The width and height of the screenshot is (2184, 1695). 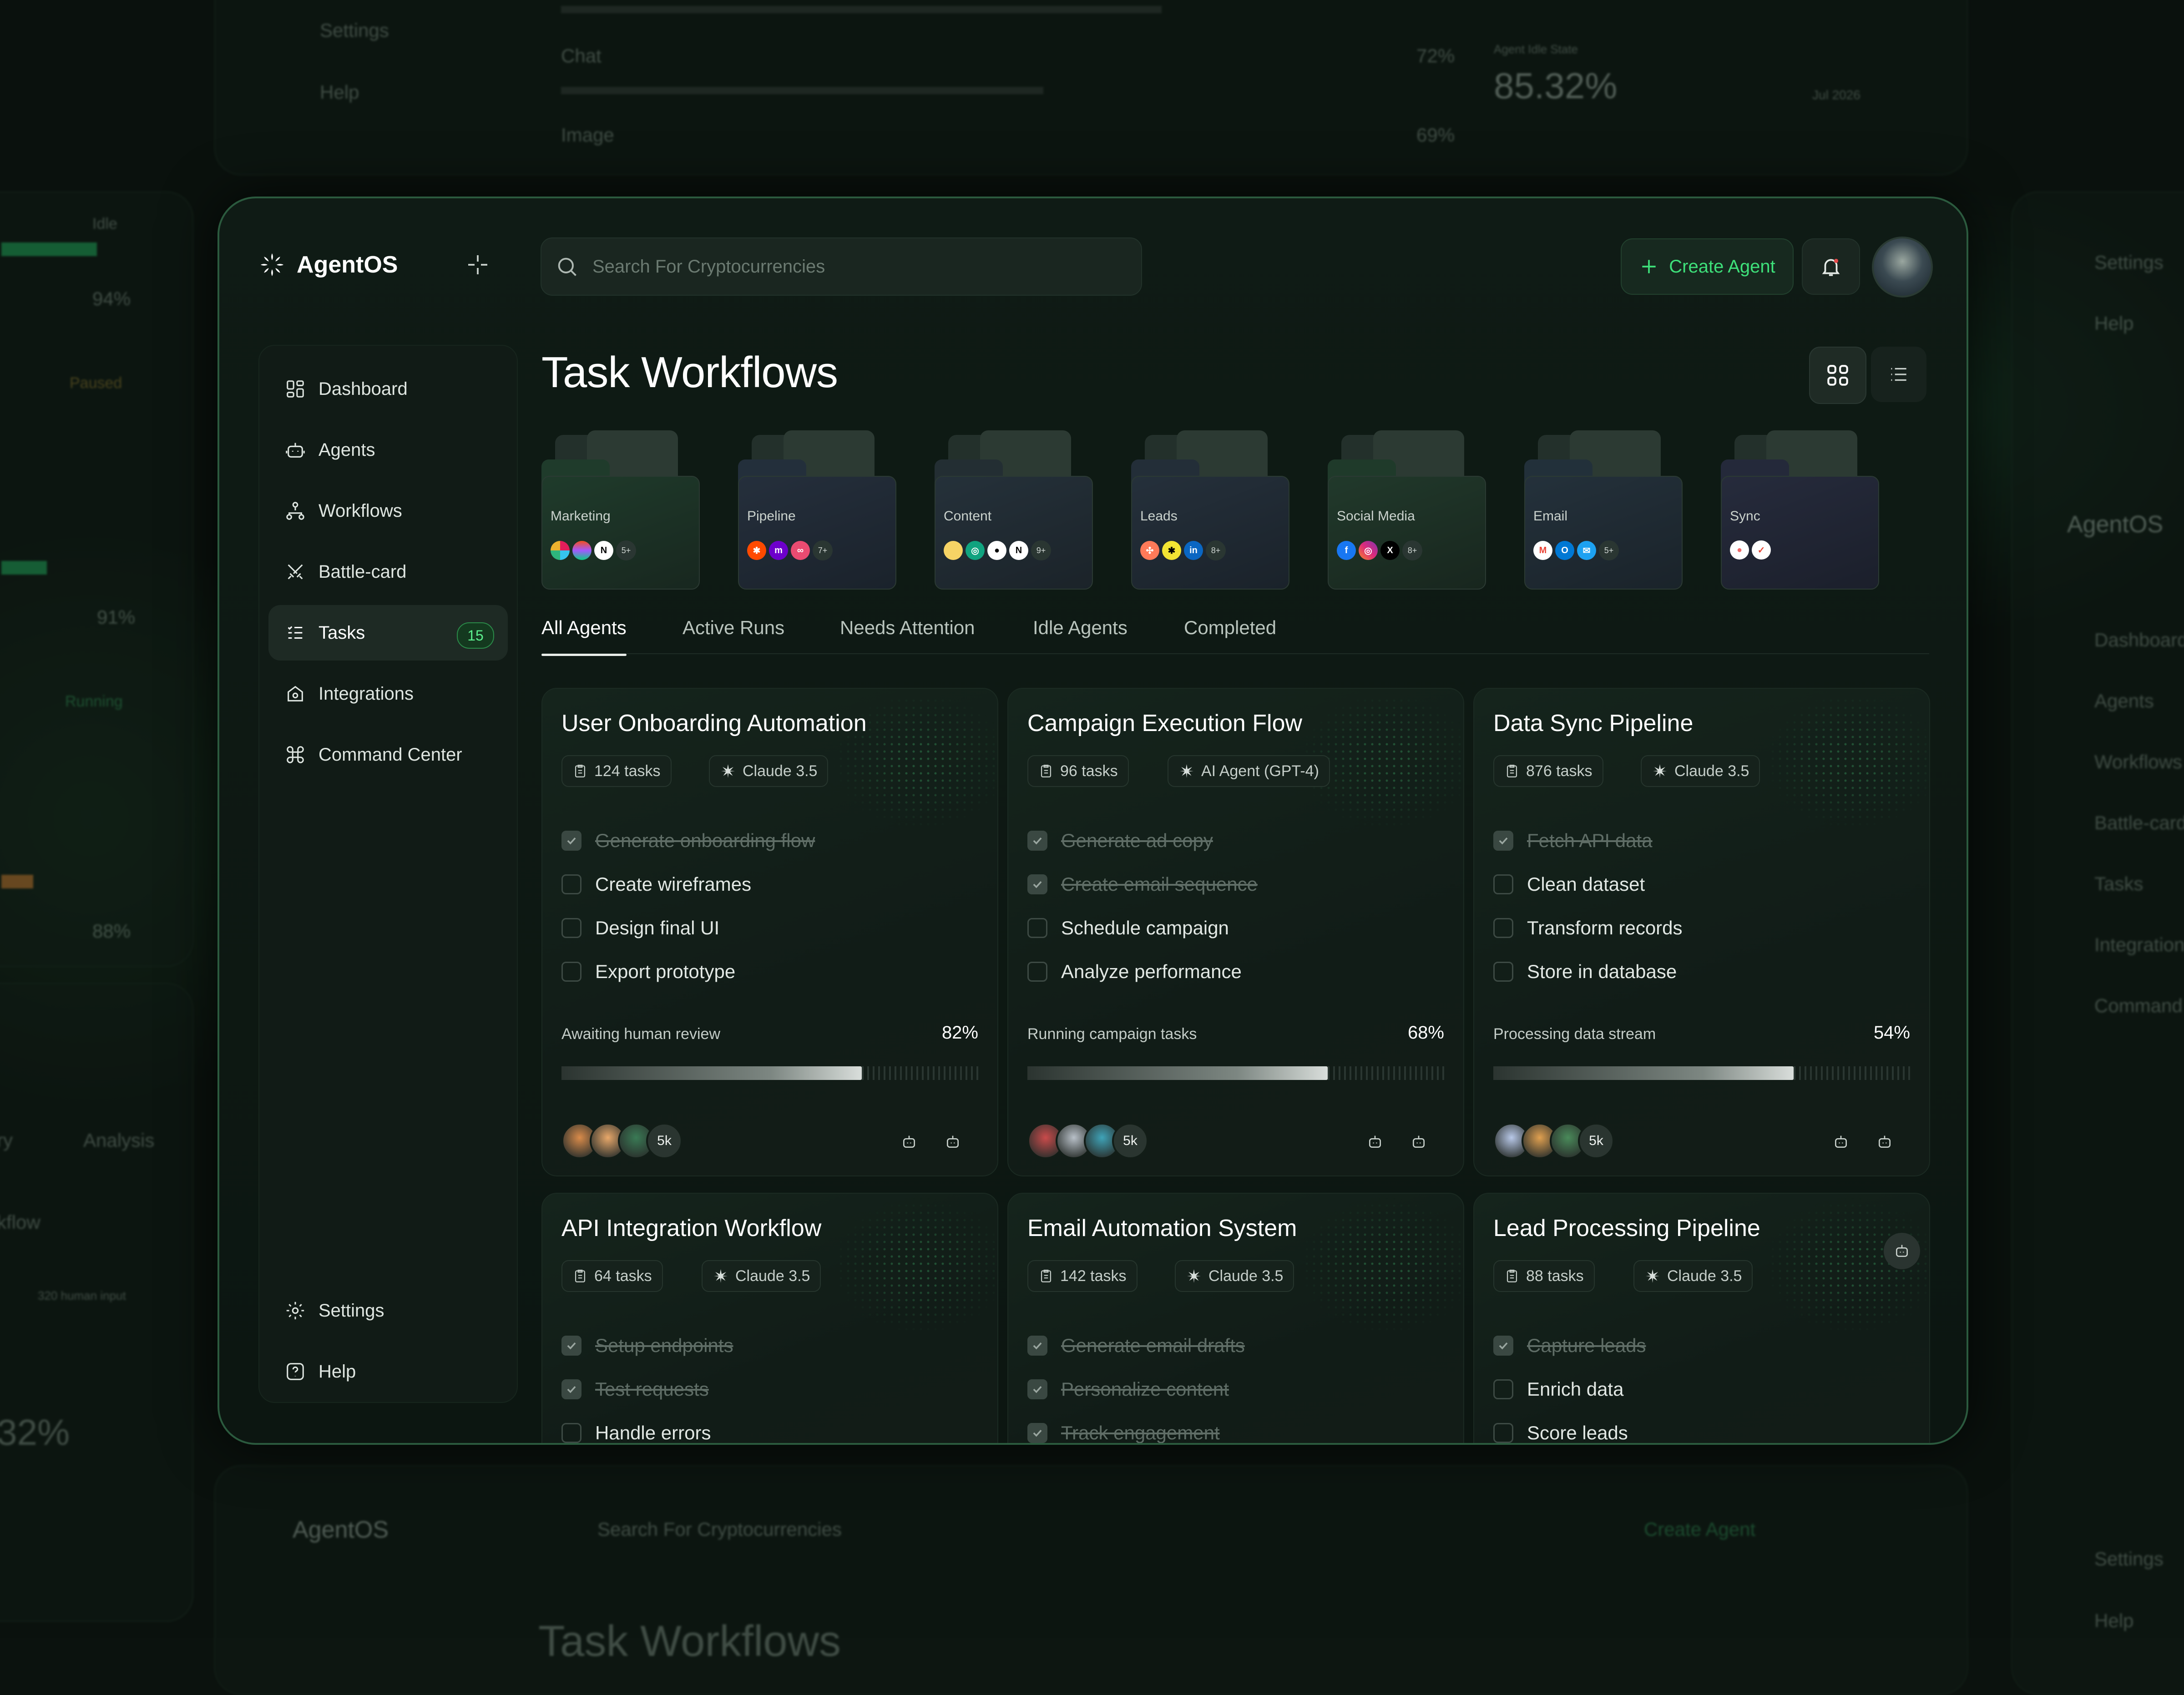 What do you see at coordinates (1902, 1251) in the screenshot?
I see `agent-button` at bounding box center [1902, 1251].